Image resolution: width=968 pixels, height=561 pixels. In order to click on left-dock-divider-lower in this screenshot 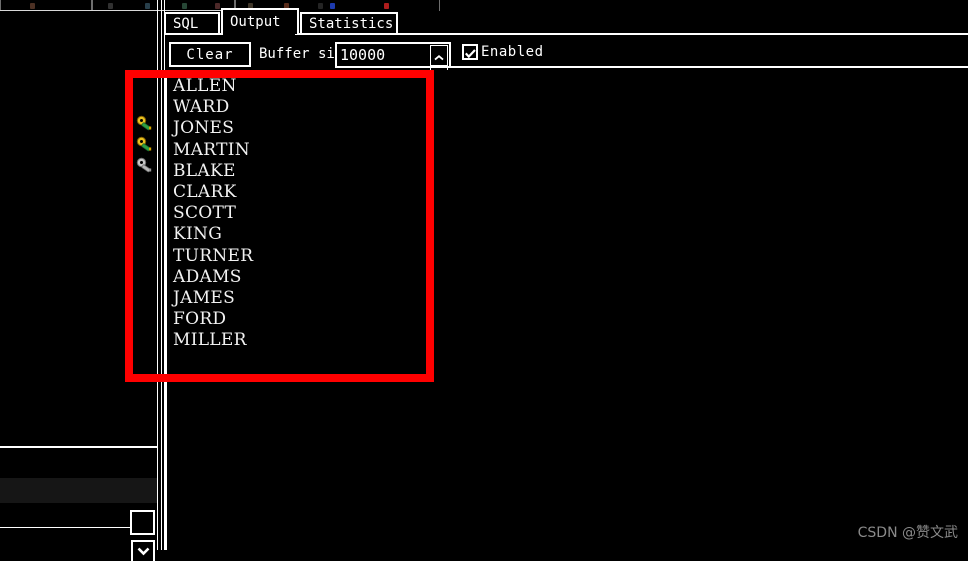, I will do `click(66, 527)`.